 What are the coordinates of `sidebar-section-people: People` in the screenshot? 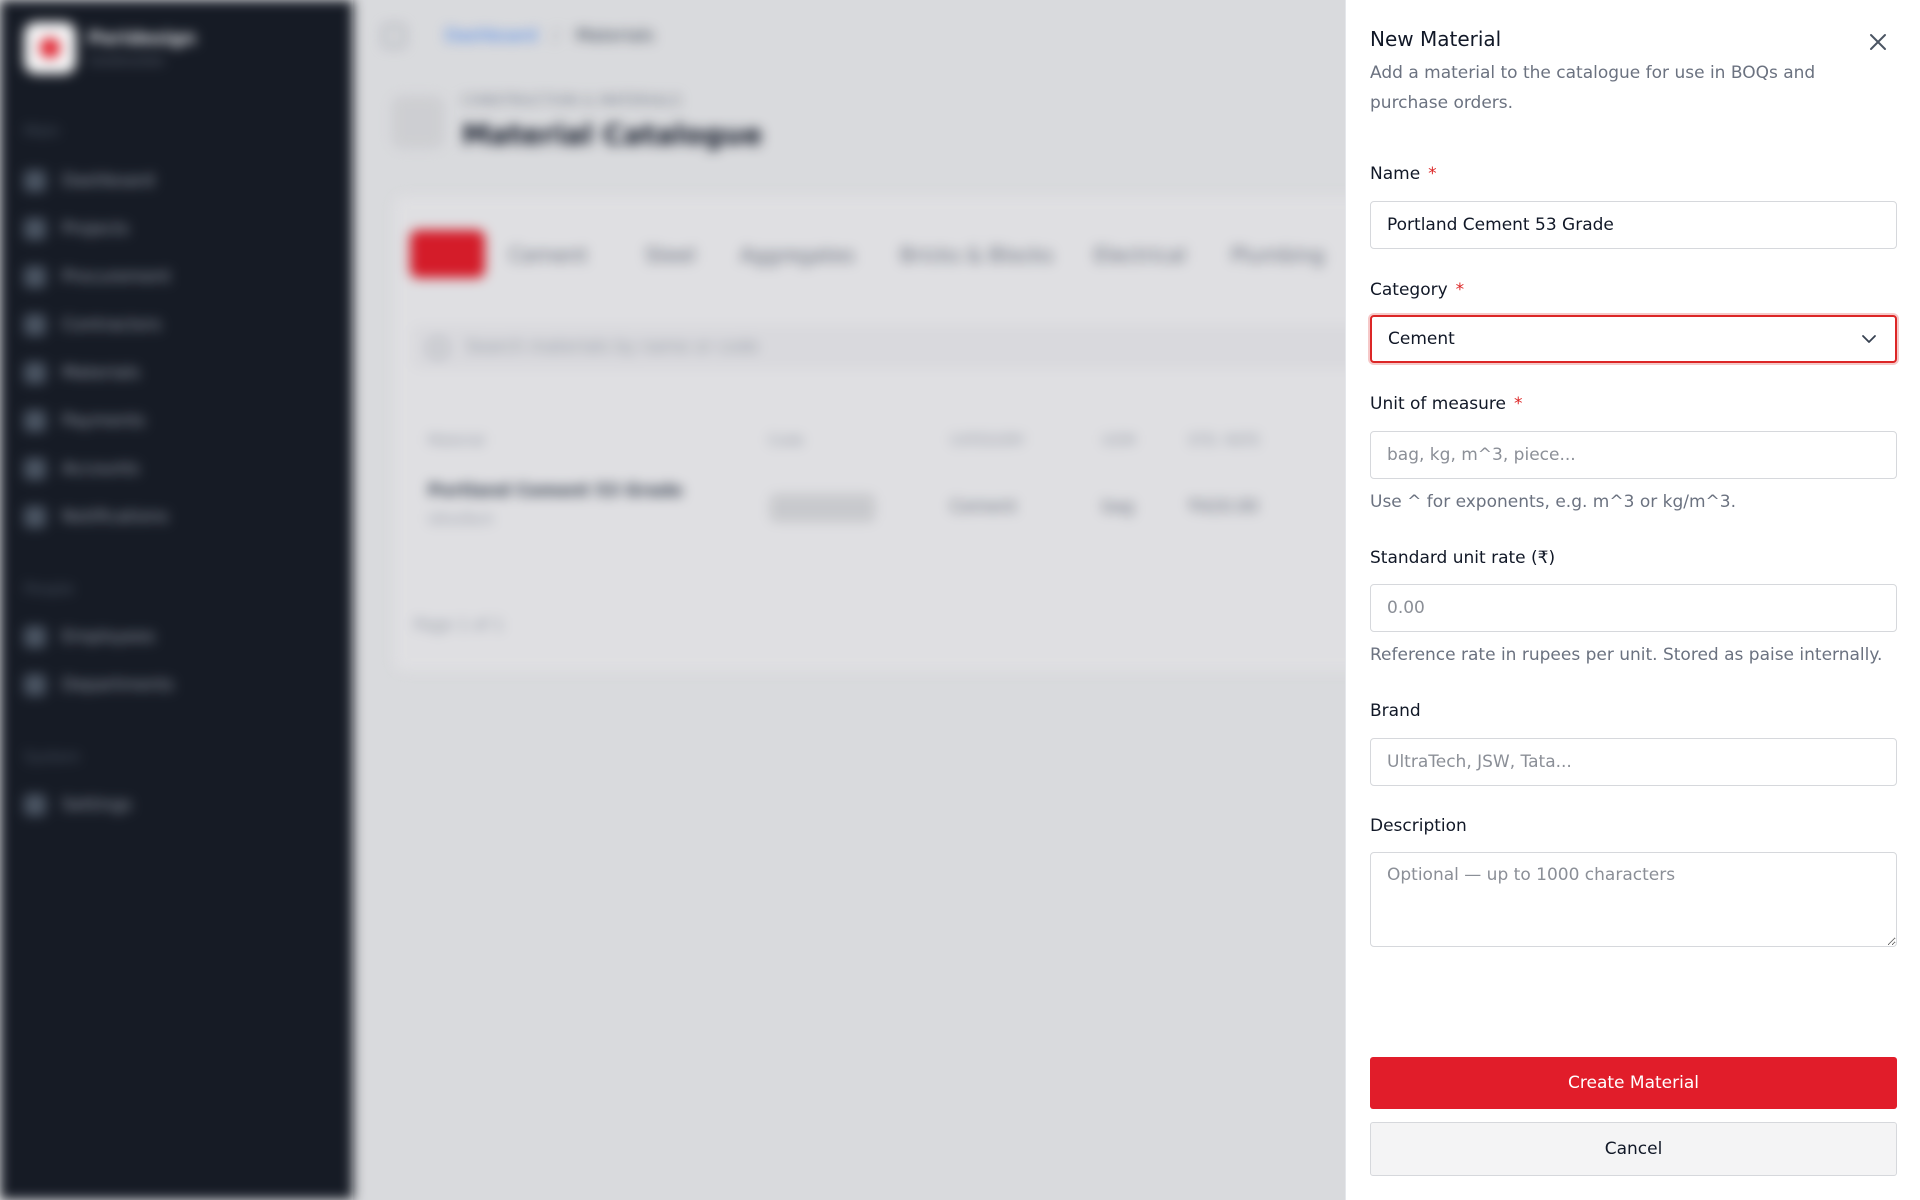 It's located at (49, 589).